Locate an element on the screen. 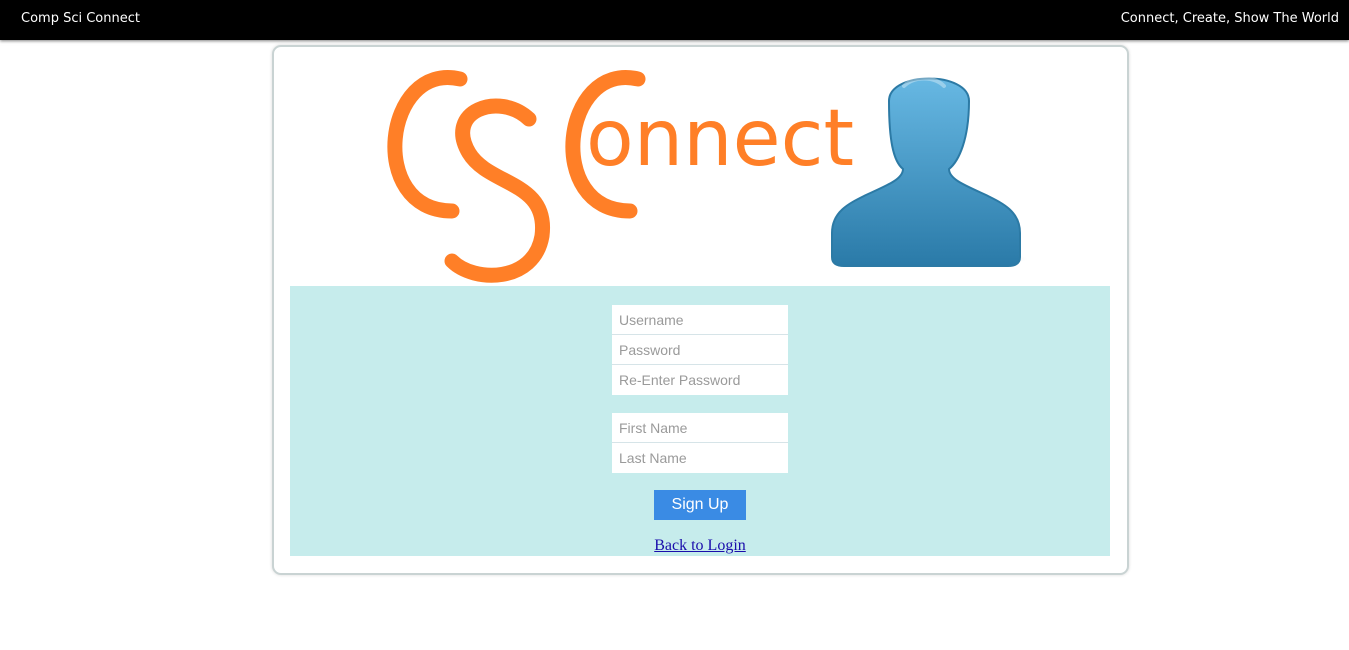  site-tagline: Connect, Create, Show The World is located at coordinates (1229, 18).